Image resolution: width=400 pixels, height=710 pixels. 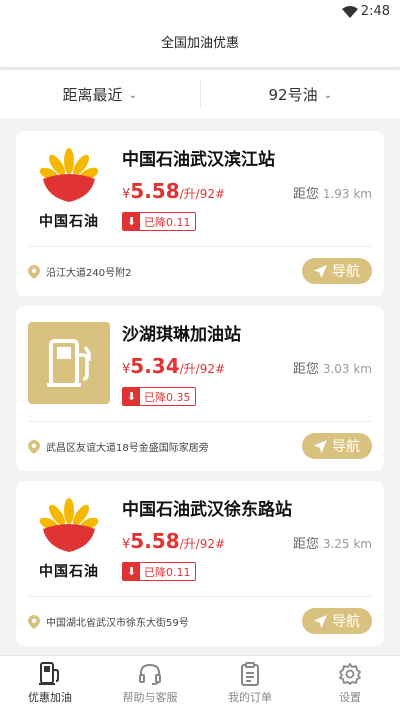 I want to click on gas-station-logo, so click(x=69, y=363).